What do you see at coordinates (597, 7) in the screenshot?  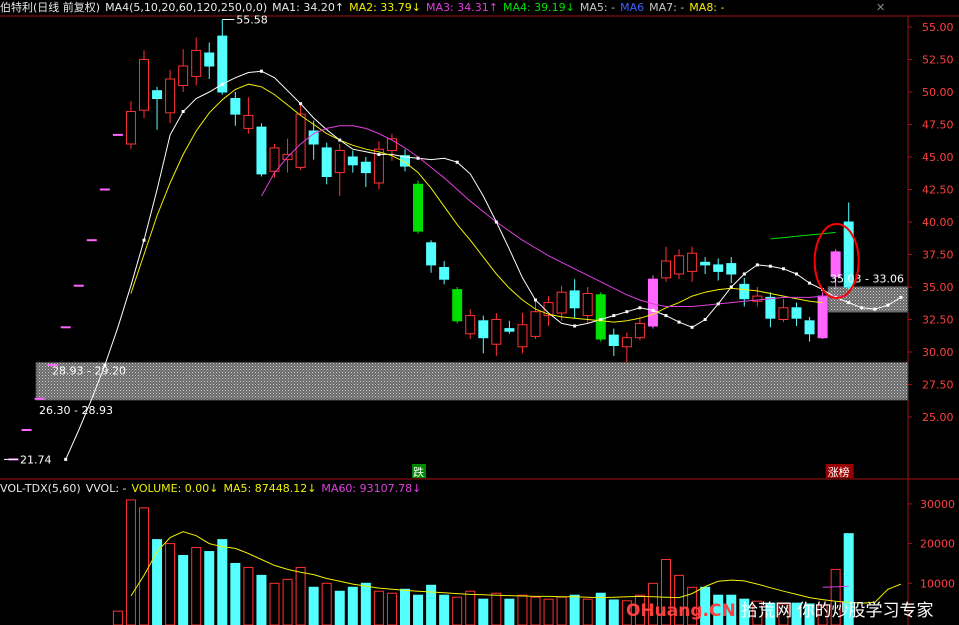 I see `ma-header-item-5: MA5: -` at bounding box center [597, 7].